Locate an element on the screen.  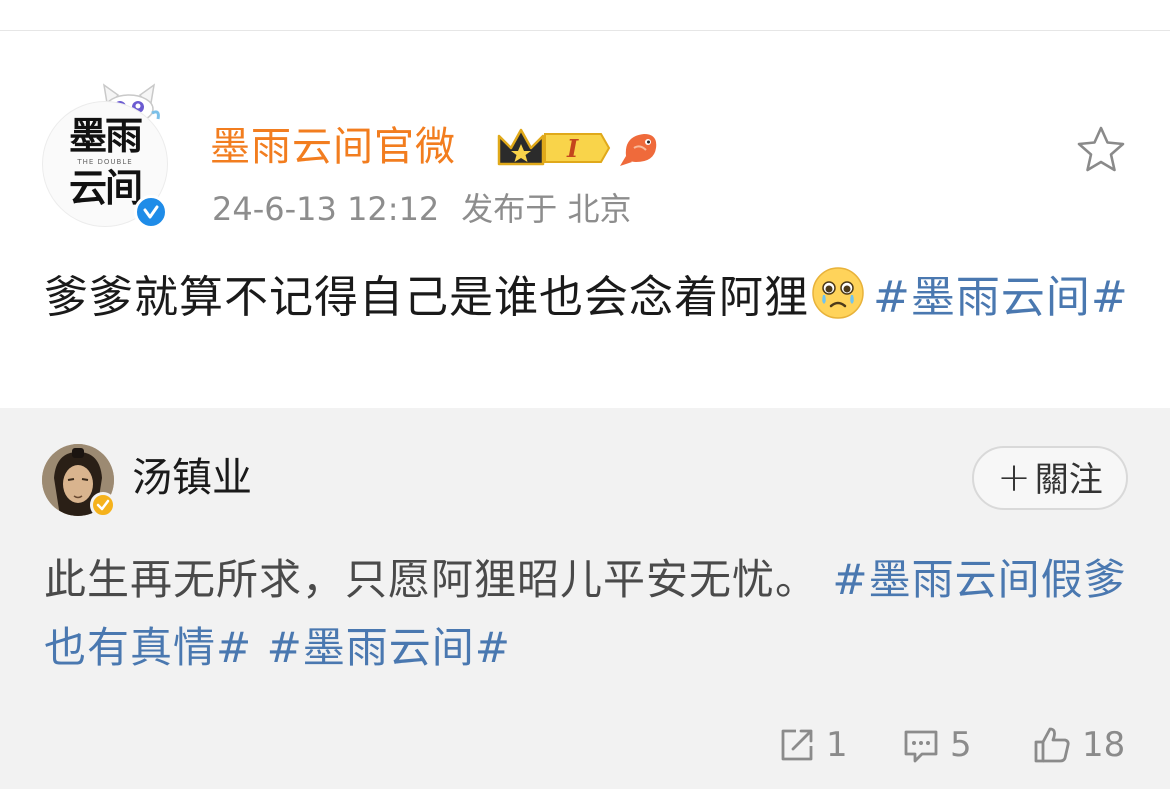
plus-icon: + is located at coordinates (1014, 478).